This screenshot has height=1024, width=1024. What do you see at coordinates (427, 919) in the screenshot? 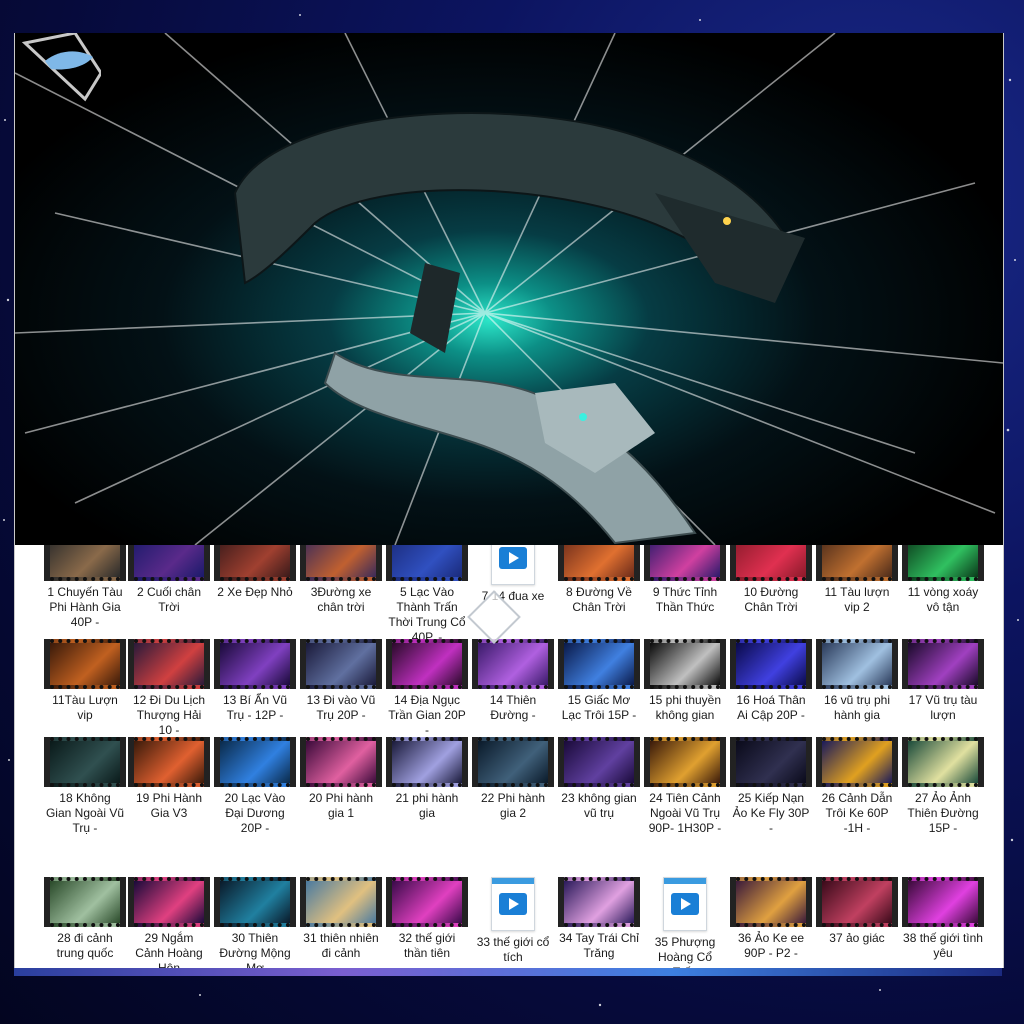
I see `file-item: 32 thế giới thần tiên` at bounding box center [427, 919].